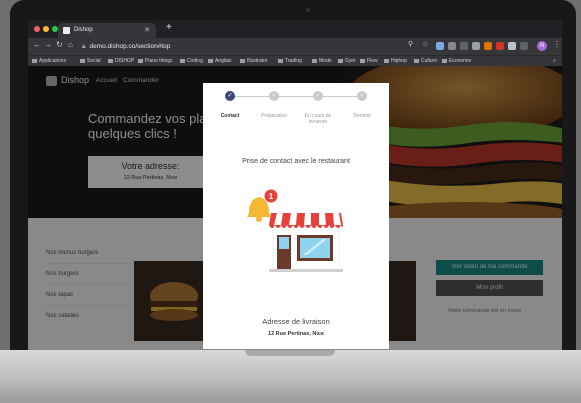 This screenshot has width=581, height=403. What do you see at coordinates (83, 30) in the screenshot?
I see `tab-title: Dishop` at bounding box center [83, 30].